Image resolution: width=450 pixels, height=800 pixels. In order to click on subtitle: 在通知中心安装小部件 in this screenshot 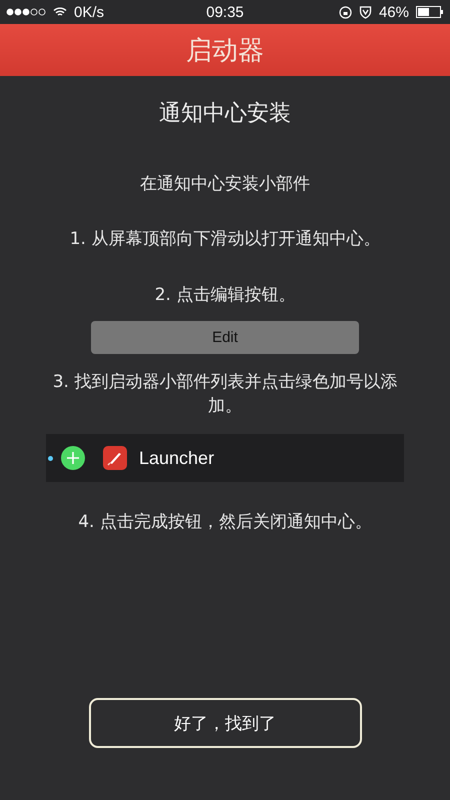, I will do `click(225, 184)`.